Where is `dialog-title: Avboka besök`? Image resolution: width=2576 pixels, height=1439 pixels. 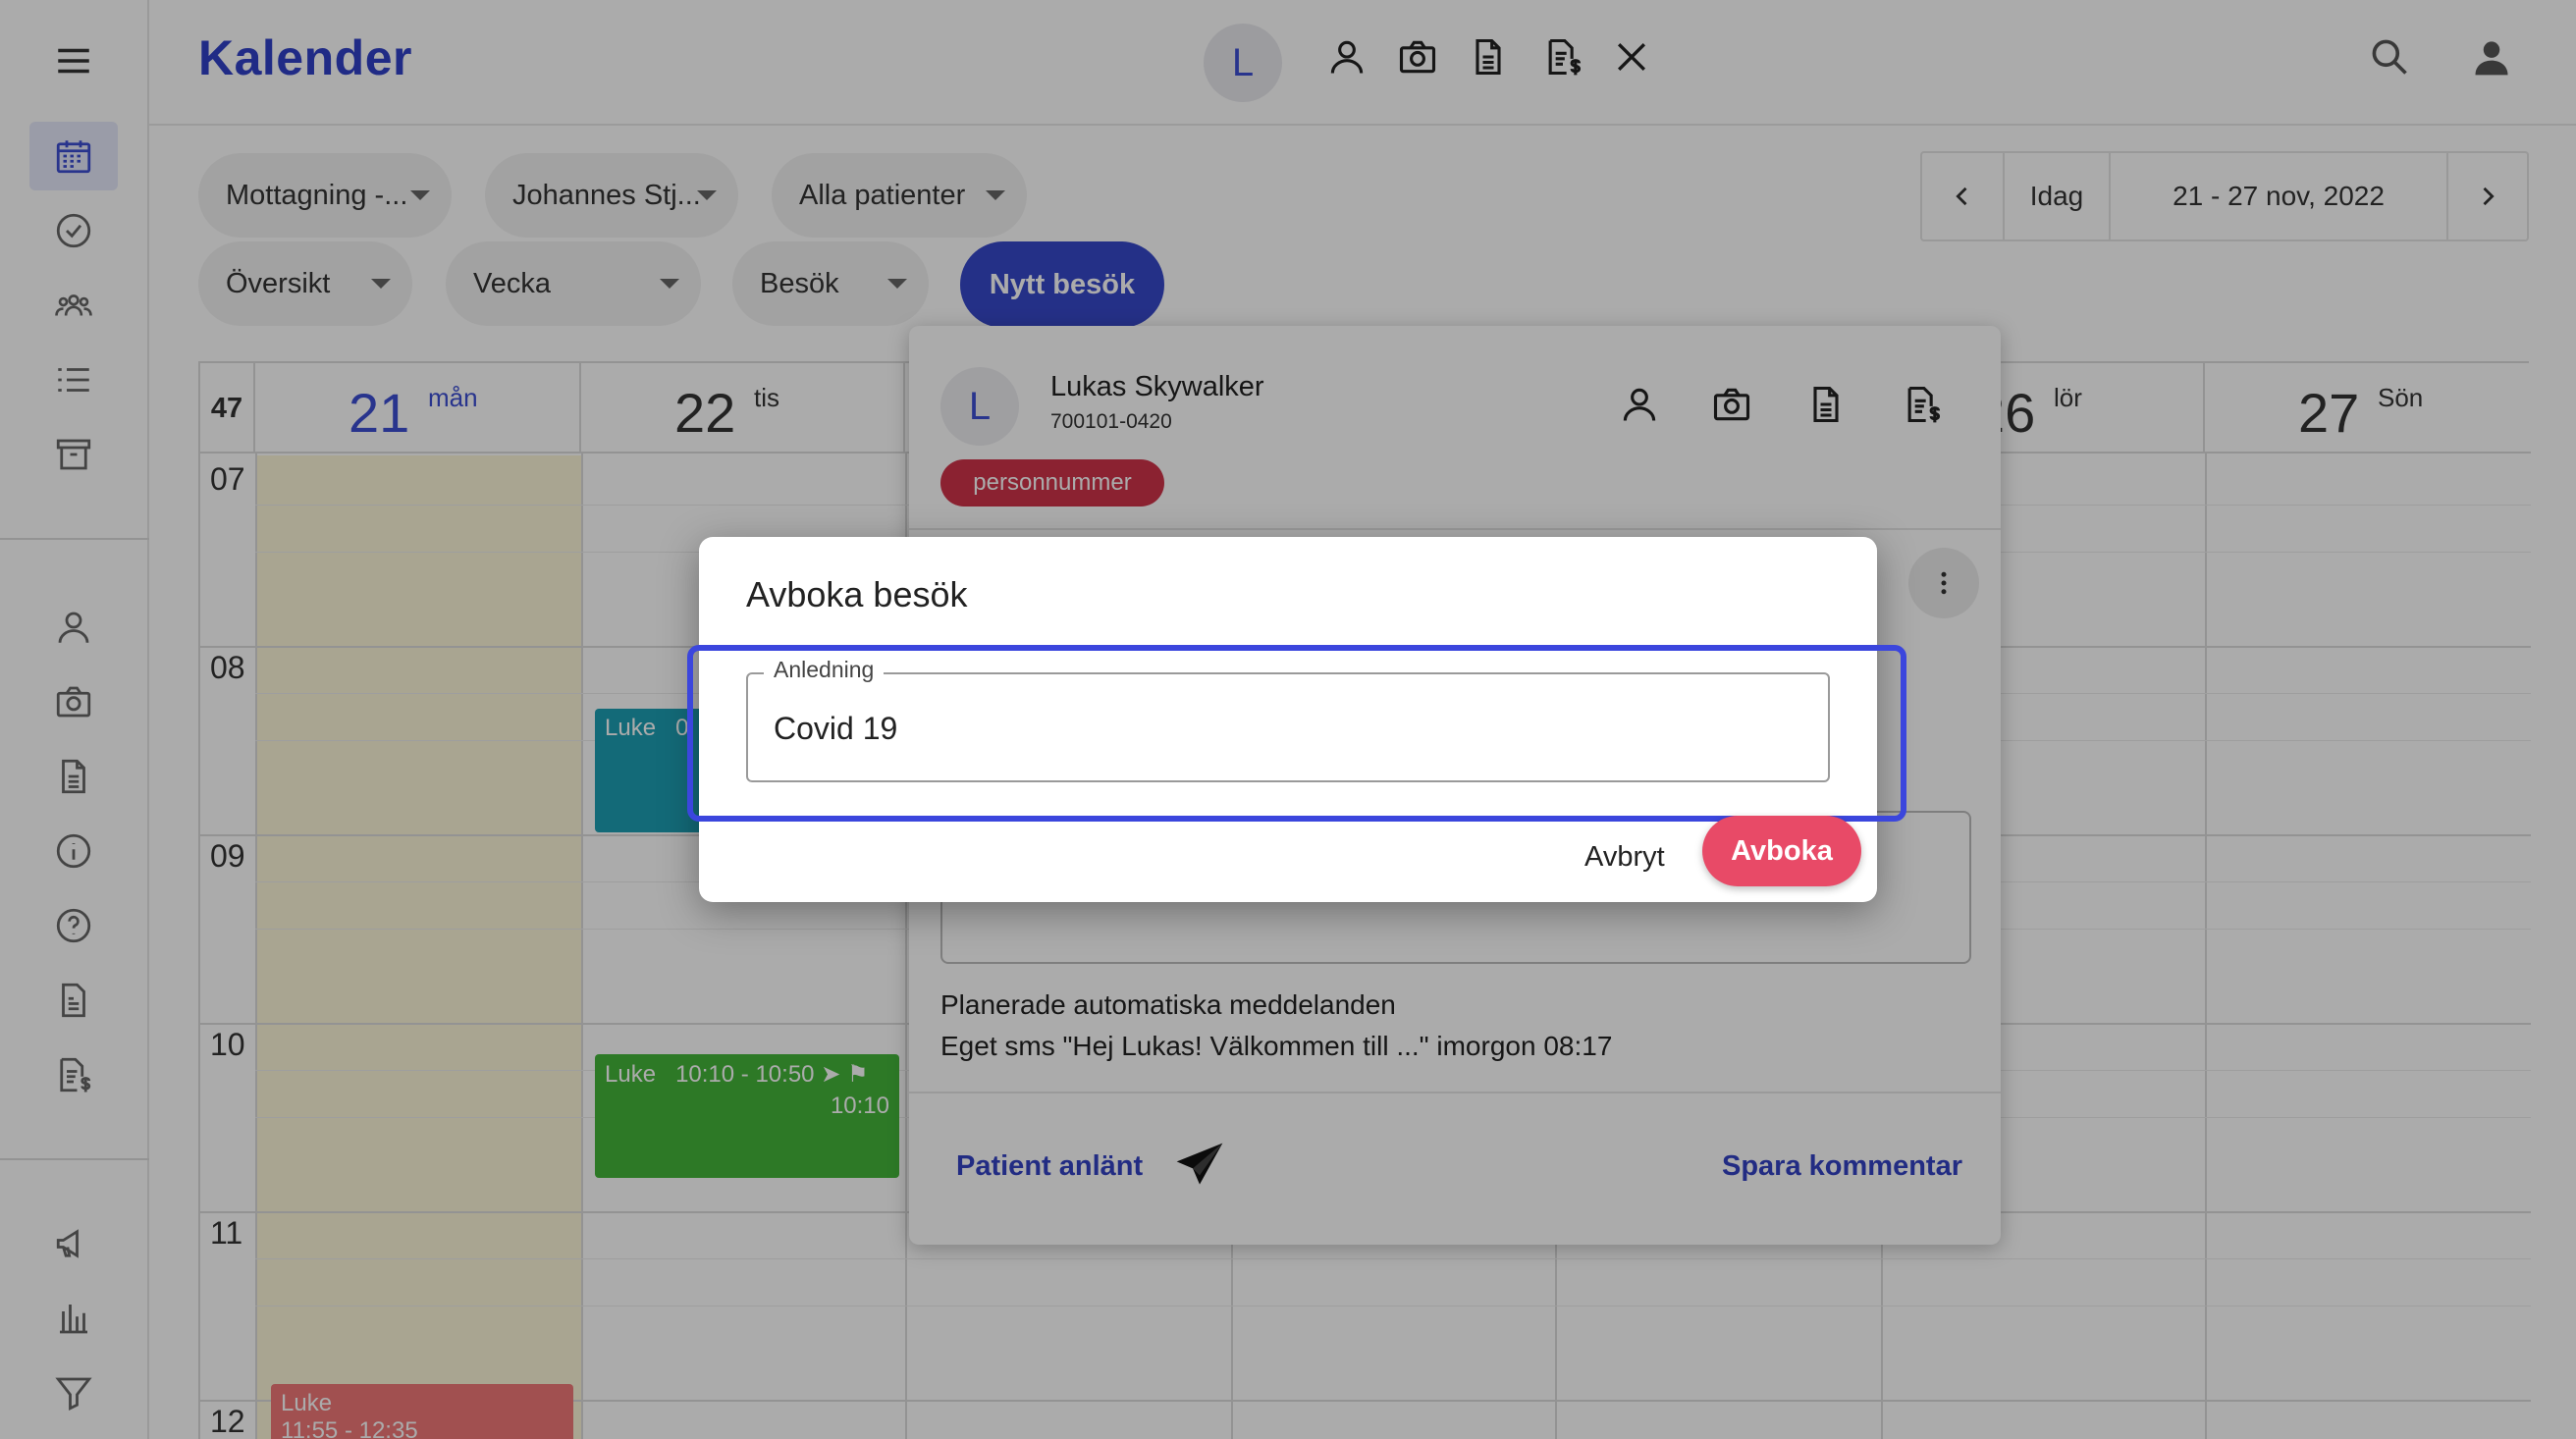
dialog-title: Avboka besök is located at coordinates (857, 594).